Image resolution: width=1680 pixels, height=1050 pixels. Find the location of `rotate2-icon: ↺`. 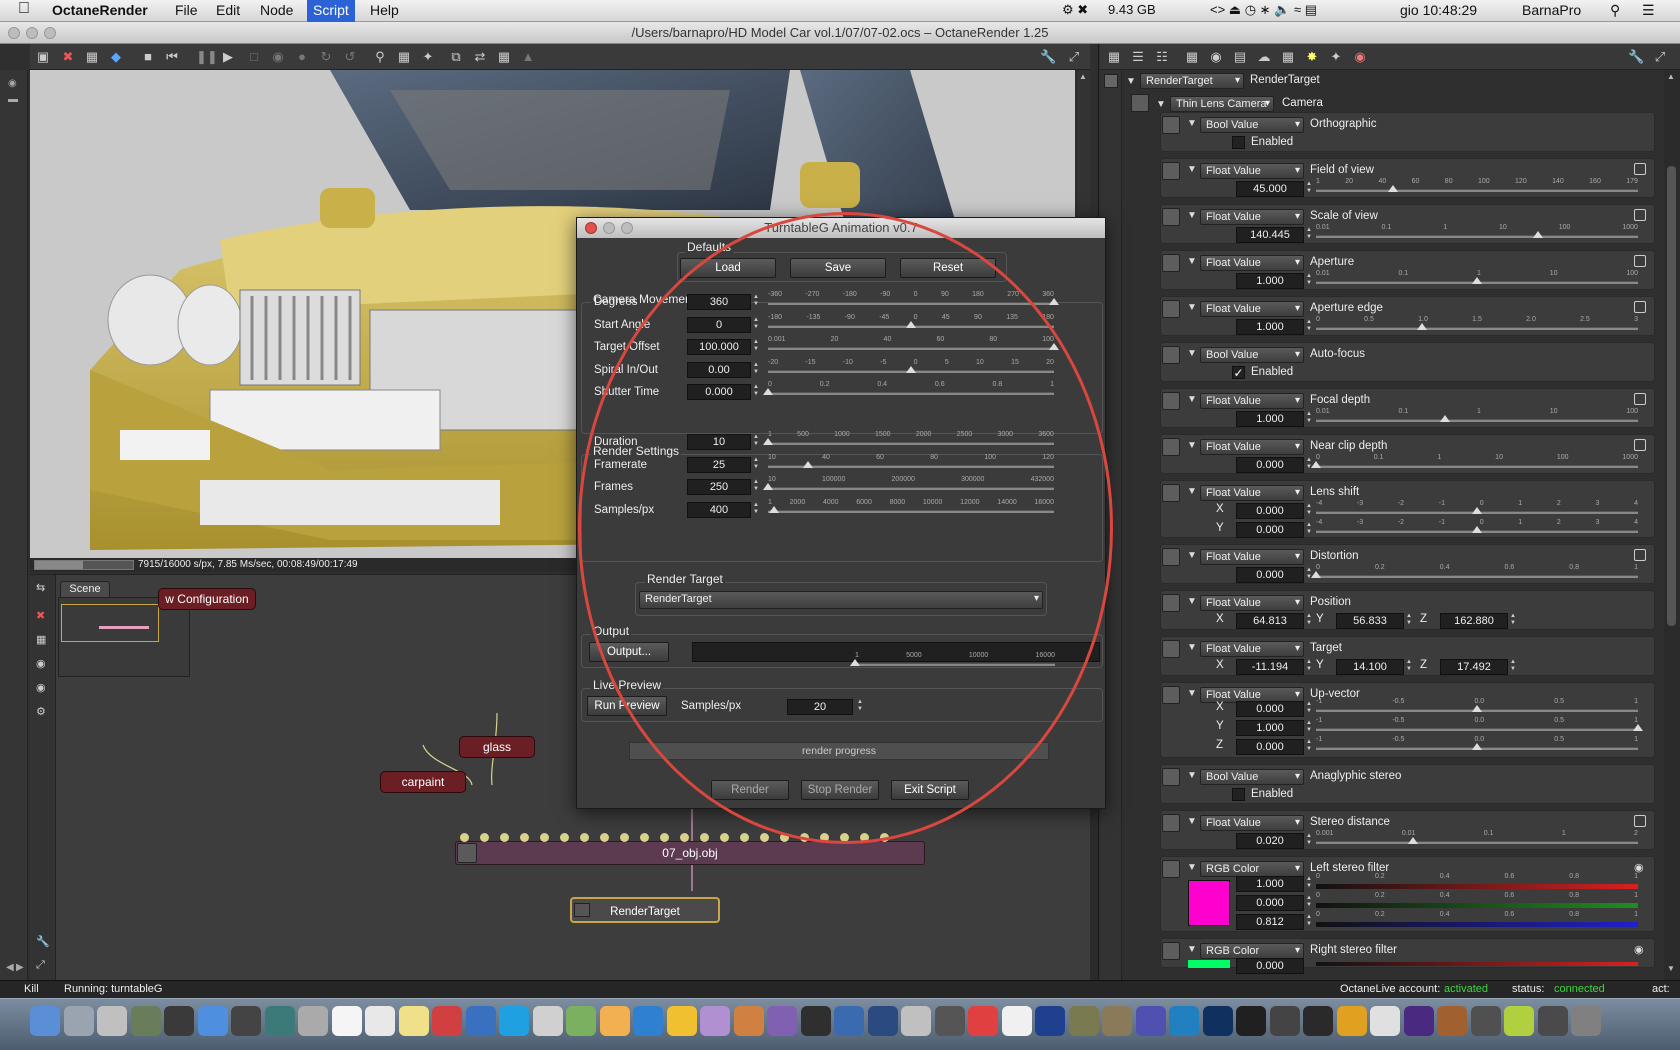

rotate2-icon: ↺ is located at coordinates (350, 57).